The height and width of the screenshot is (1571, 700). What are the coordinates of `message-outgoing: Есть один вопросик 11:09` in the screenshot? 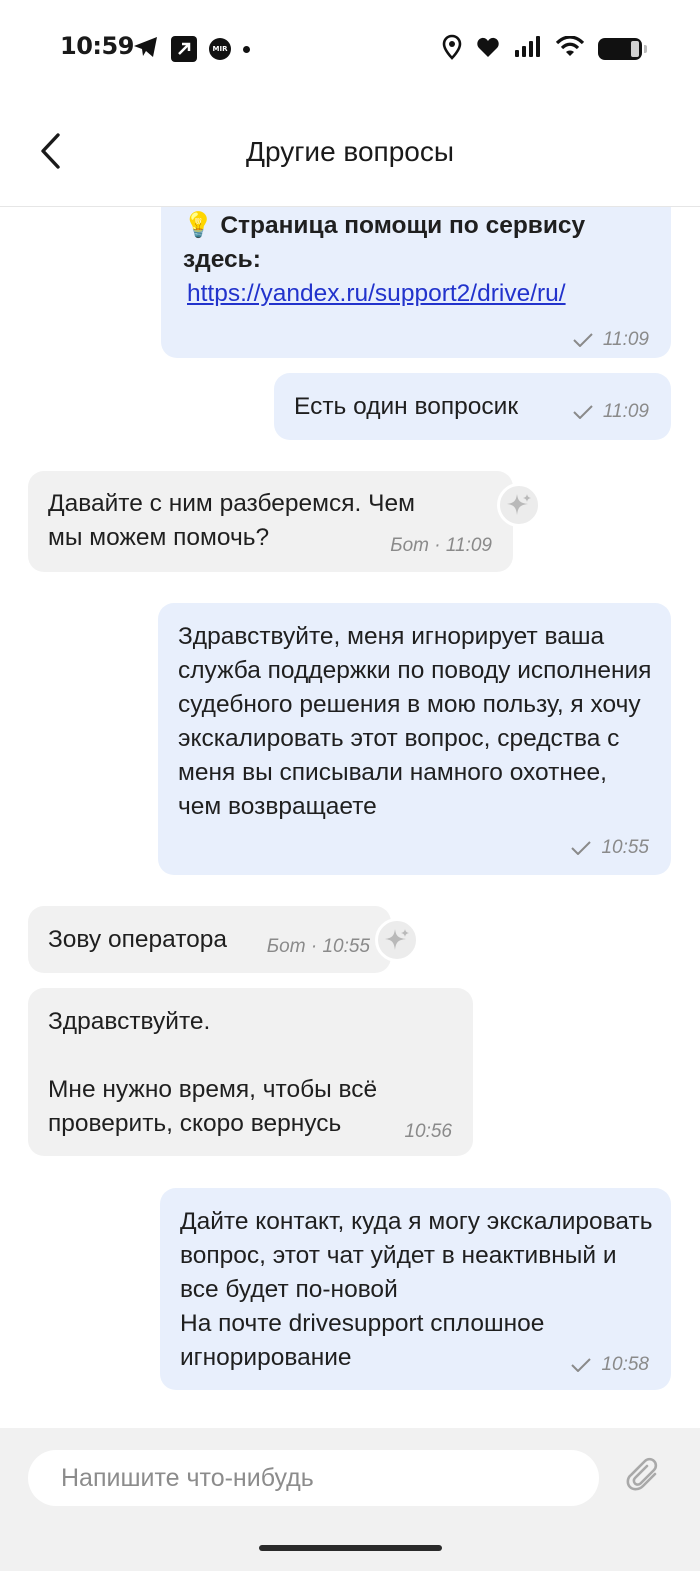 It's located at (472, 406).